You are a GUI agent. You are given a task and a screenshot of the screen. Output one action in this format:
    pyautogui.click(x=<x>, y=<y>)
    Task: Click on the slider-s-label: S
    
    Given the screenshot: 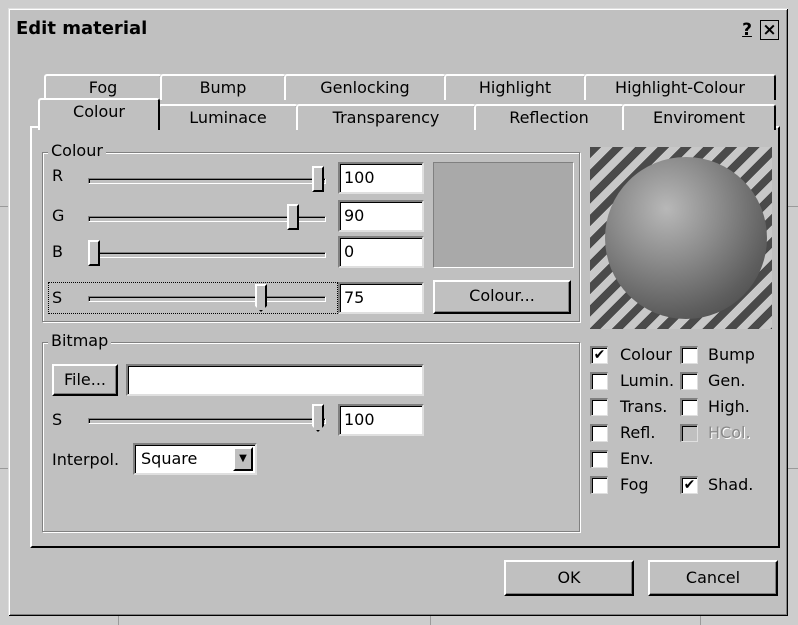 What is the action you would take?
    pyautogui.click(x=57, y=297)
    